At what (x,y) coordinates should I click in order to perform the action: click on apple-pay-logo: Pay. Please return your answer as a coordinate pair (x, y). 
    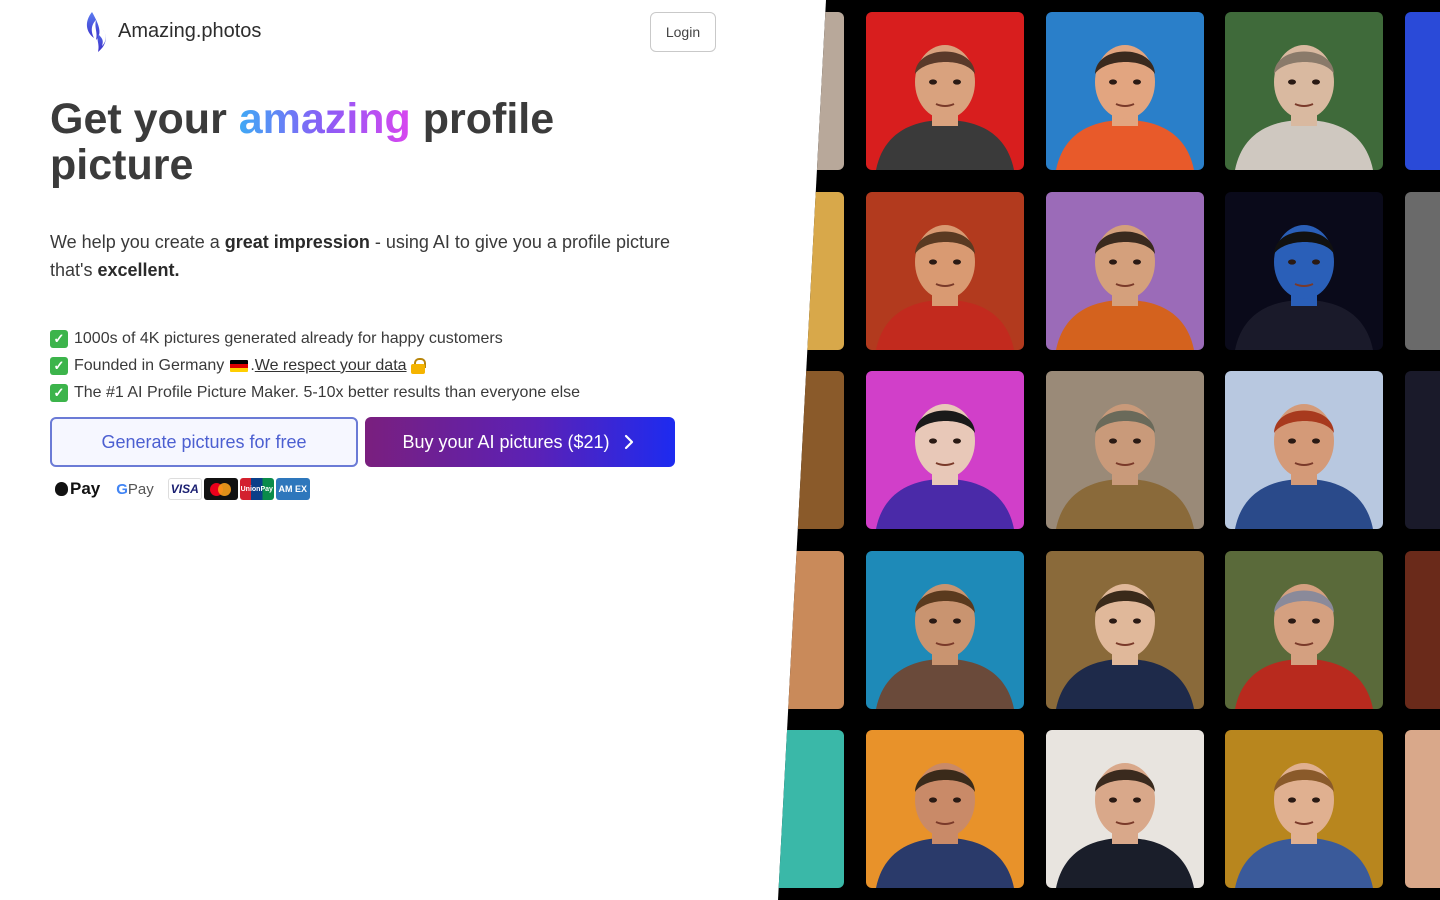
    Looking at the image, I should click on (77, 489).